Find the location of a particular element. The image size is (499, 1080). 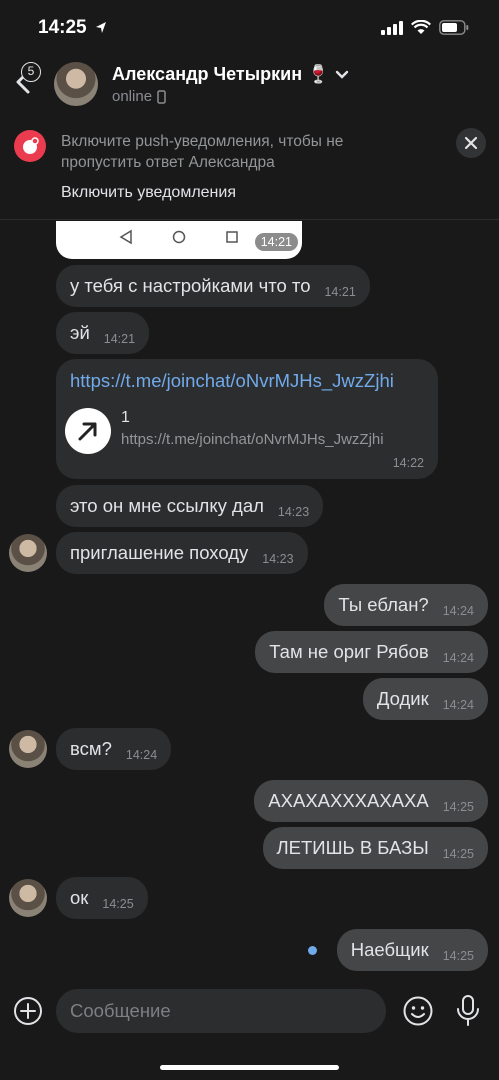

status-bar: 14:25 is located at coordinates (249, 27).